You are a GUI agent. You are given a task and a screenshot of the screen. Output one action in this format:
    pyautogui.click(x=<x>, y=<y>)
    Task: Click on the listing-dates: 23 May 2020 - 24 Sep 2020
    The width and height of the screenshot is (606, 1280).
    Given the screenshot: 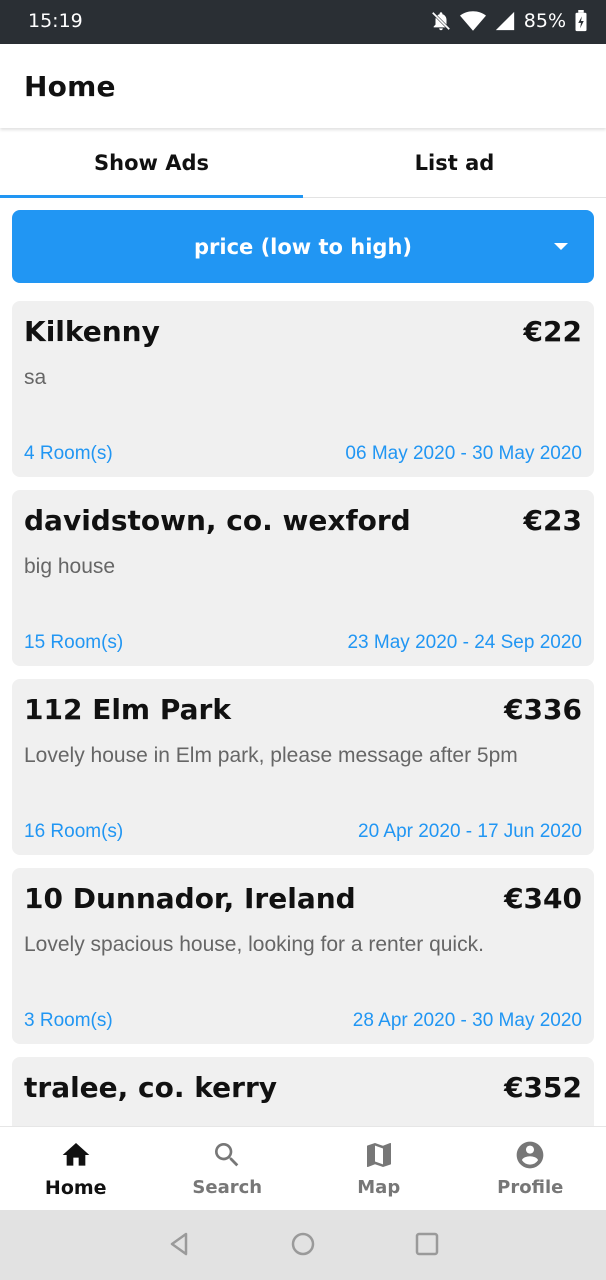 What is the action you would take?
    pyautogui.click(x=464, y=642)
    